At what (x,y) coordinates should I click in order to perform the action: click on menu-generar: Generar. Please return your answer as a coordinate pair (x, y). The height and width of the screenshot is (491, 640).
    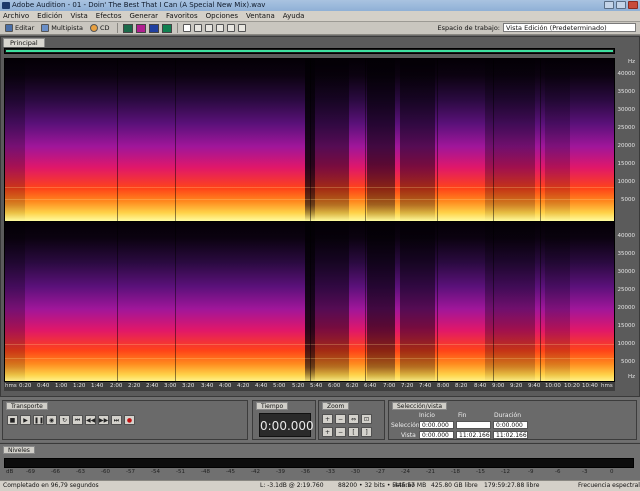
    Looking at the image, I should click on (143, 16).